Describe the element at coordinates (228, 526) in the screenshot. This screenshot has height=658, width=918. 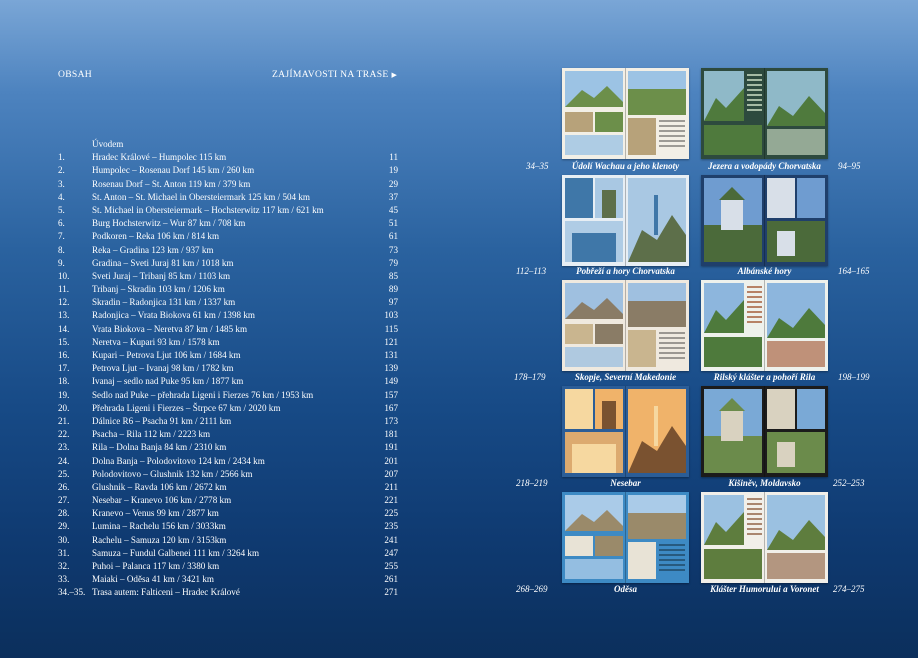
I see `toc-entry: 29. Lumina – Rachelu 156 km / 3033km 235` at that location.